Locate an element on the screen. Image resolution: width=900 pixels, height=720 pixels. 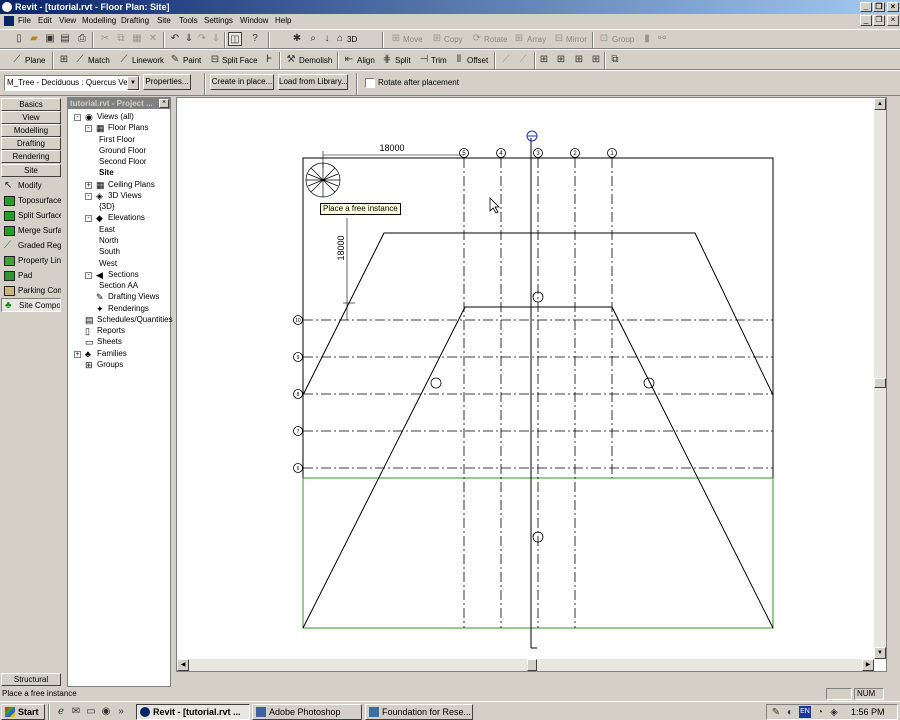
menu-edit: Edit is located at coordinates (45, 20).